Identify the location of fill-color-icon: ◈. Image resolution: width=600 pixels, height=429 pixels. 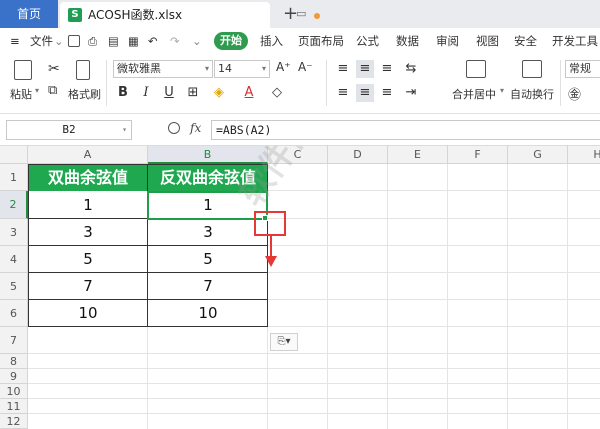
(219, 93).